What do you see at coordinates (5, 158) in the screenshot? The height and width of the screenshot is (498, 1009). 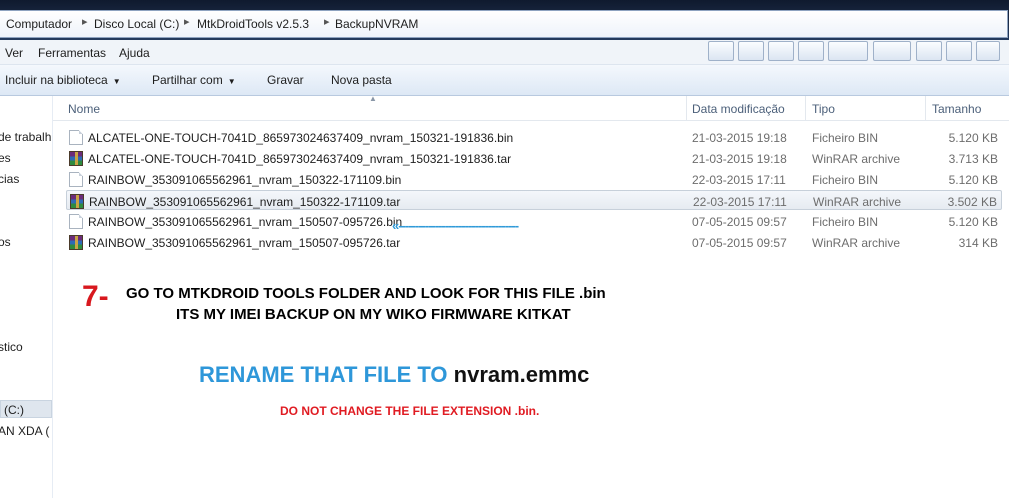 I see `nav-item-2: es` at bounding box center [5, 158].